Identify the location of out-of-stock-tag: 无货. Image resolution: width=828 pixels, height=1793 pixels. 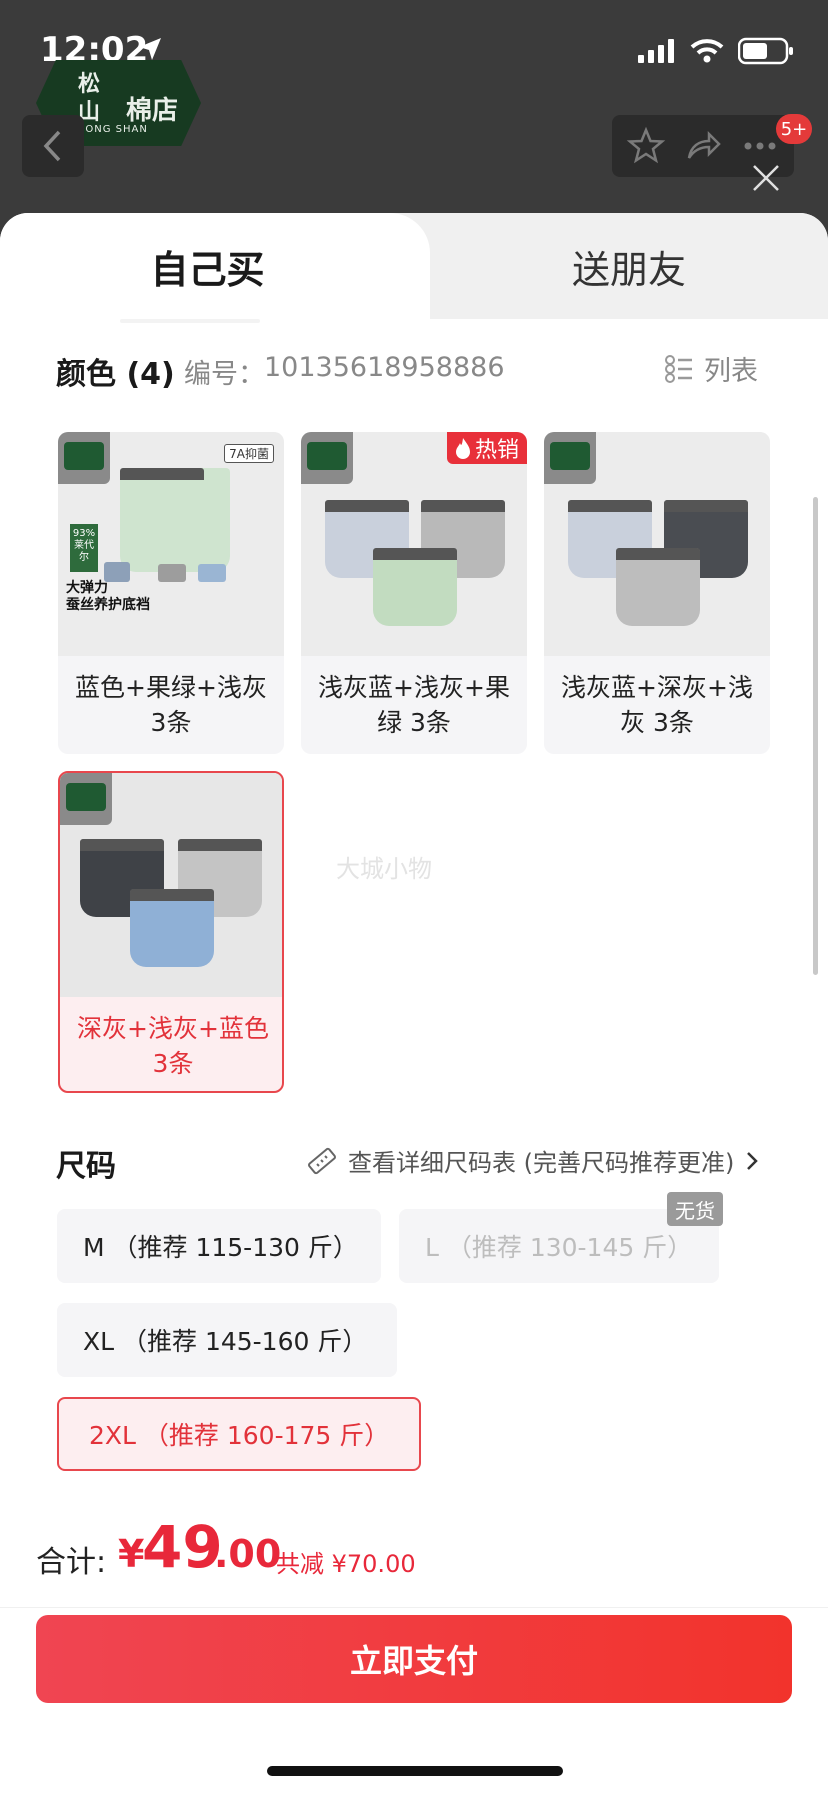
(695, 1209).